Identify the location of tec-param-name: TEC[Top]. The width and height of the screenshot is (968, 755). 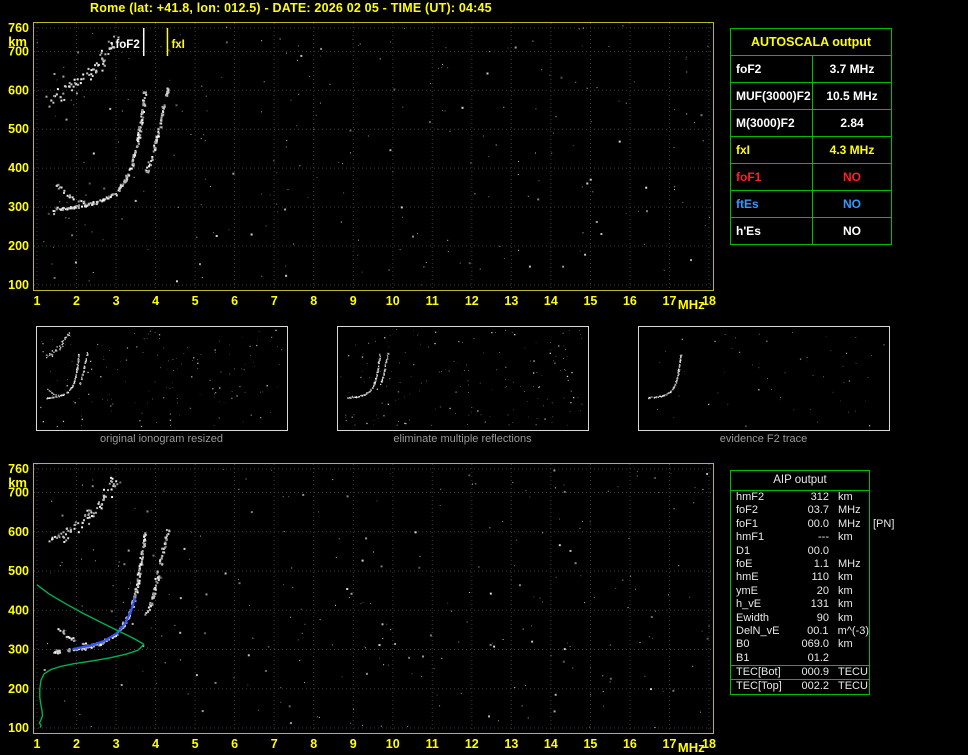
(759, 686).